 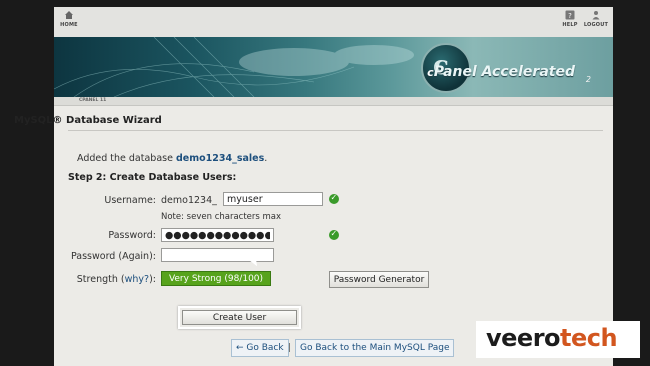 What do you see at coordinates (189, 200) in the screenshot?
I see `username-prefix: demo1234_` at bounding box center [189, 200].